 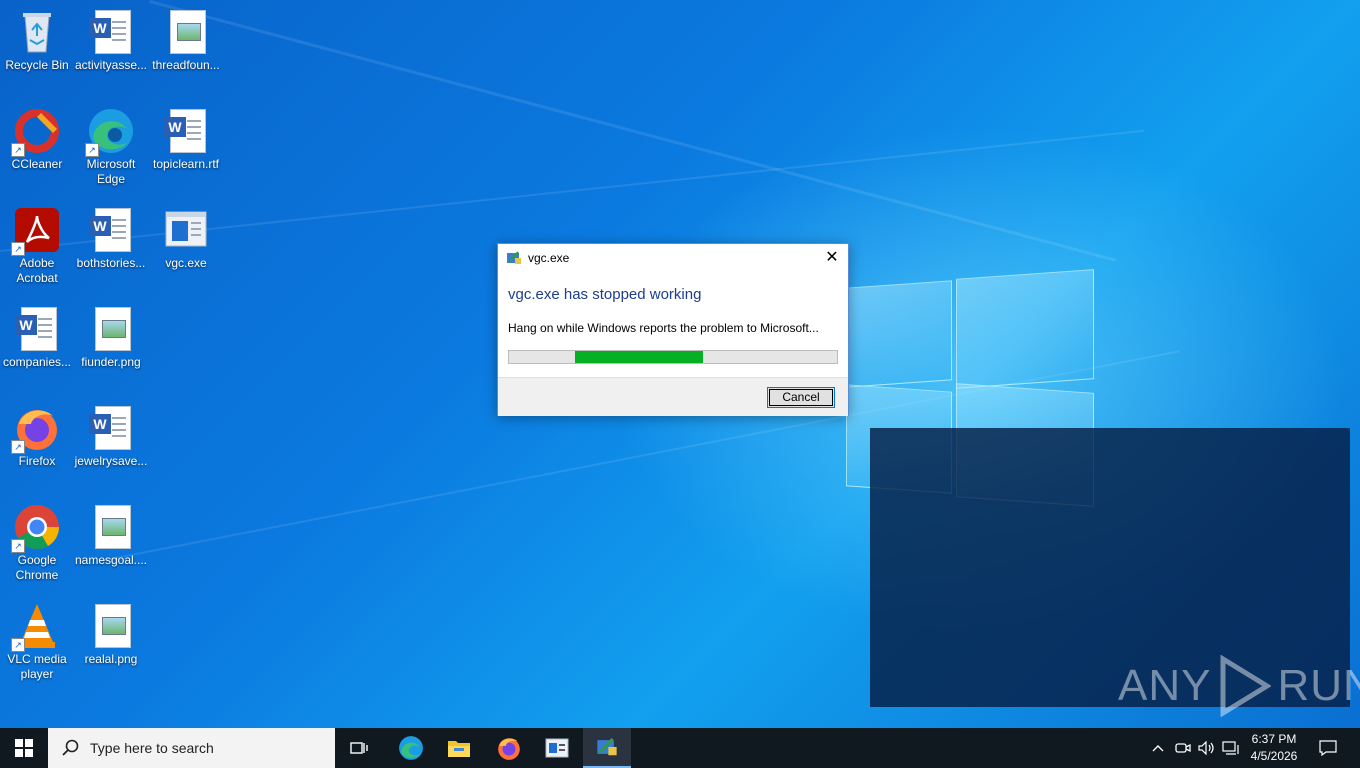 What do you see at coordinates (37, 270) in the screenshot?
I see `icon-label: Adobe Acrobat` at bounding box center [37, 270].